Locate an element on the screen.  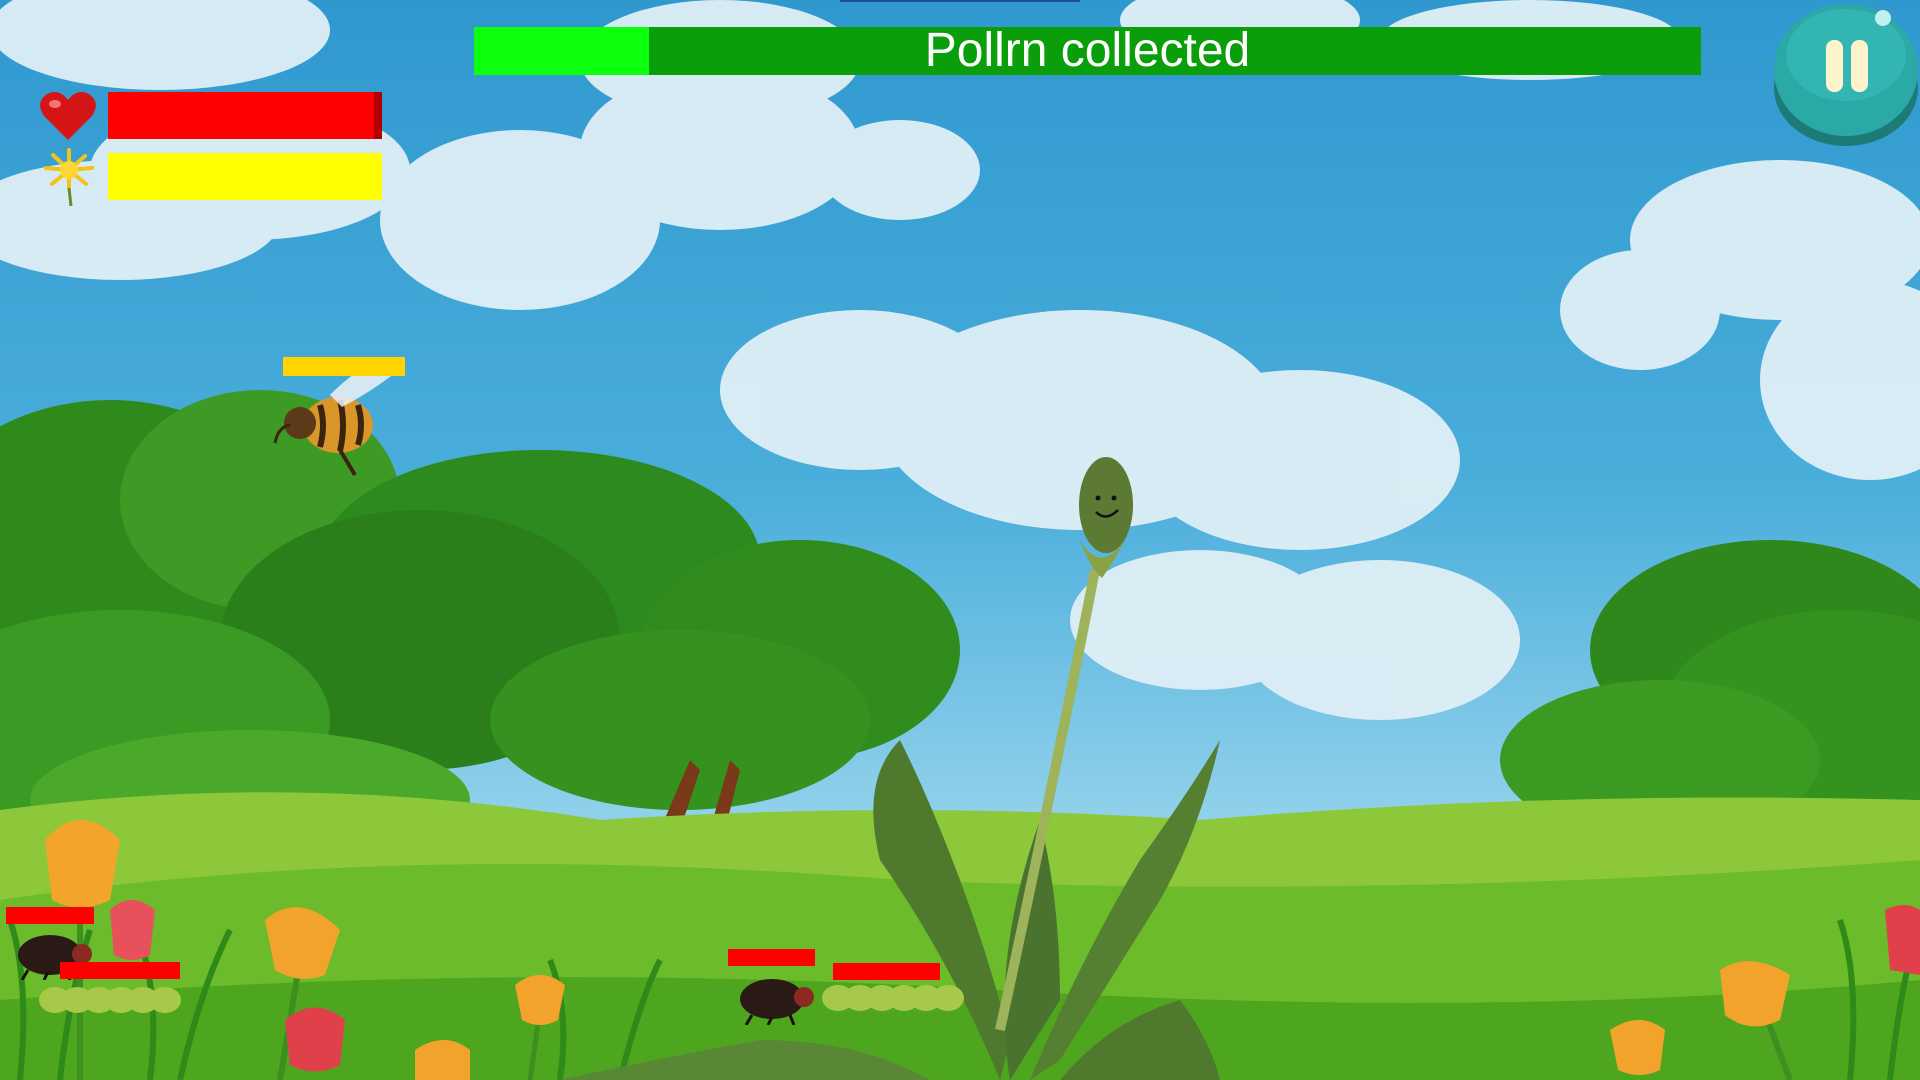
dandelion-bud is located at coordinates (1106, 517).